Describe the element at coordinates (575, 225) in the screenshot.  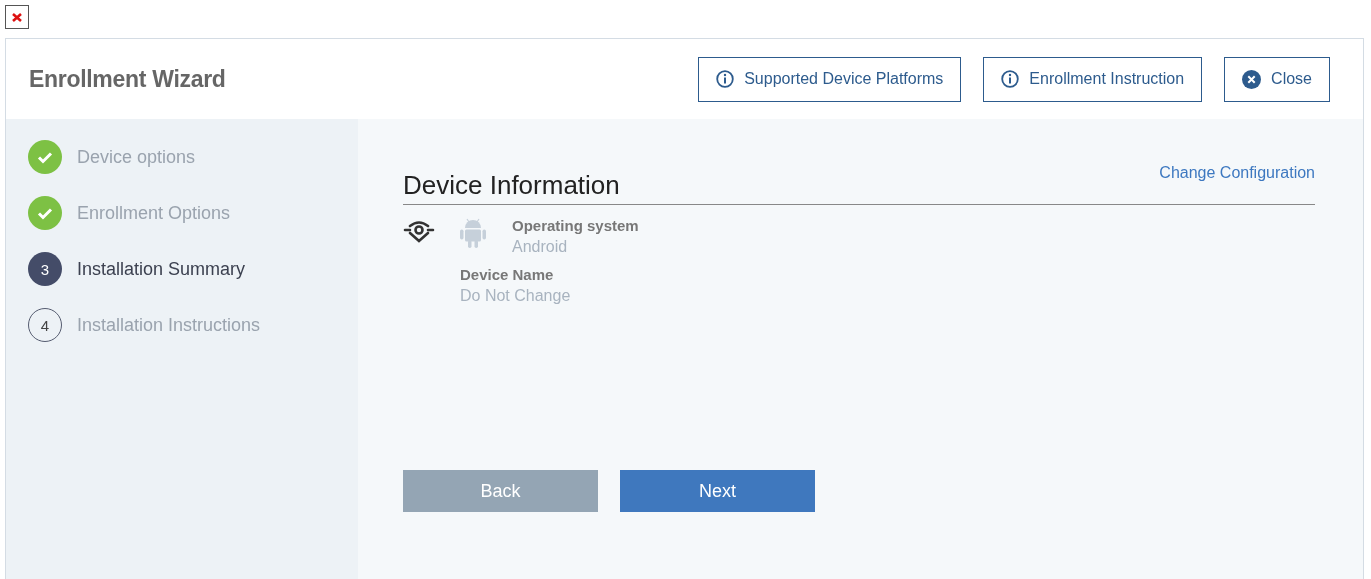
I see `field-label: Operating system` at that location.